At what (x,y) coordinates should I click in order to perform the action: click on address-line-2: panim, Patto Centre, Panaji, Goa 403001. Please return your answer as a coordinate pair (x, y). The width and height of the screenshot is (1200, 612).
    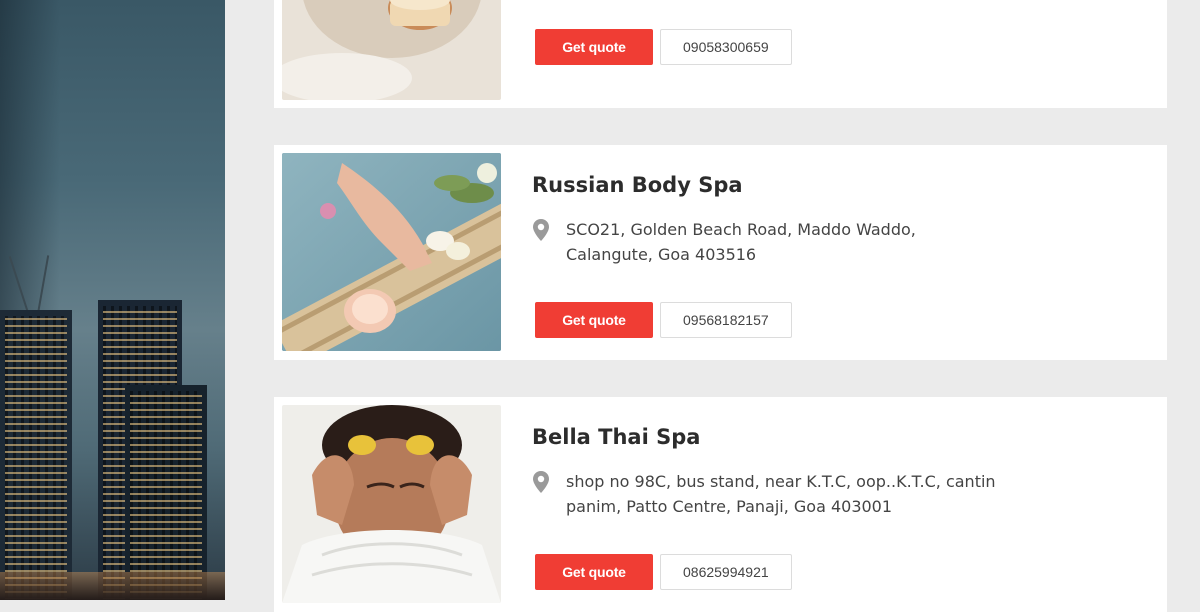
    Looking at the image, I should click on (729, 506).